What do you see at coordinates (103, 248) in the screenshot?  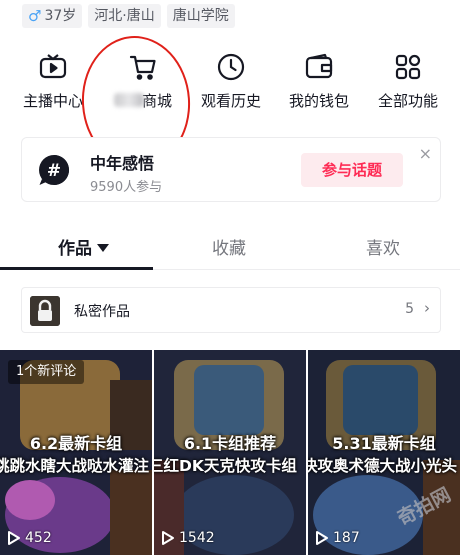 I see `caret-down-icon` at bounding box center [103, 248].